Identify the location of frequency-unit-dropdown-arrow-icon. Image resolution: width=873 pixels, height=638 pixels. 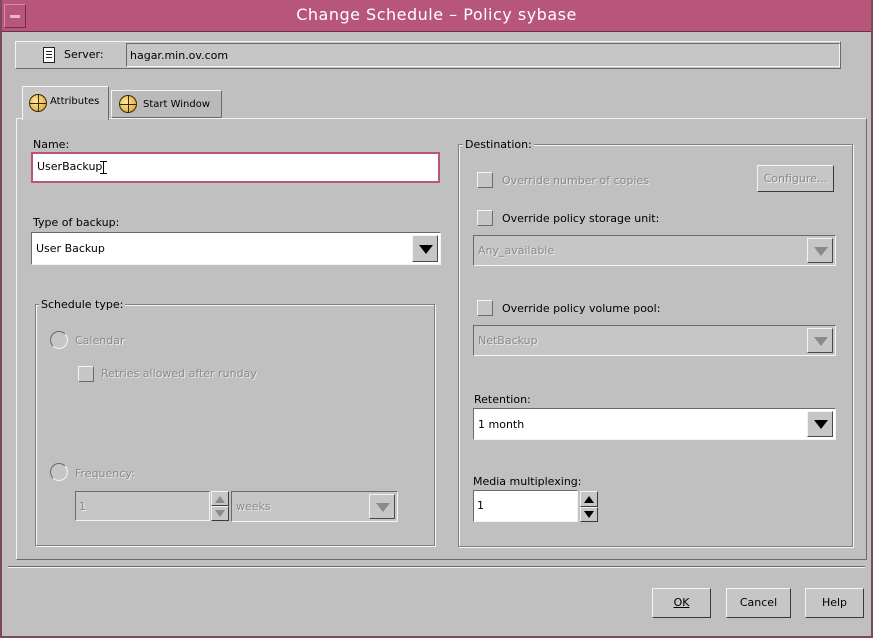
(382, 506).